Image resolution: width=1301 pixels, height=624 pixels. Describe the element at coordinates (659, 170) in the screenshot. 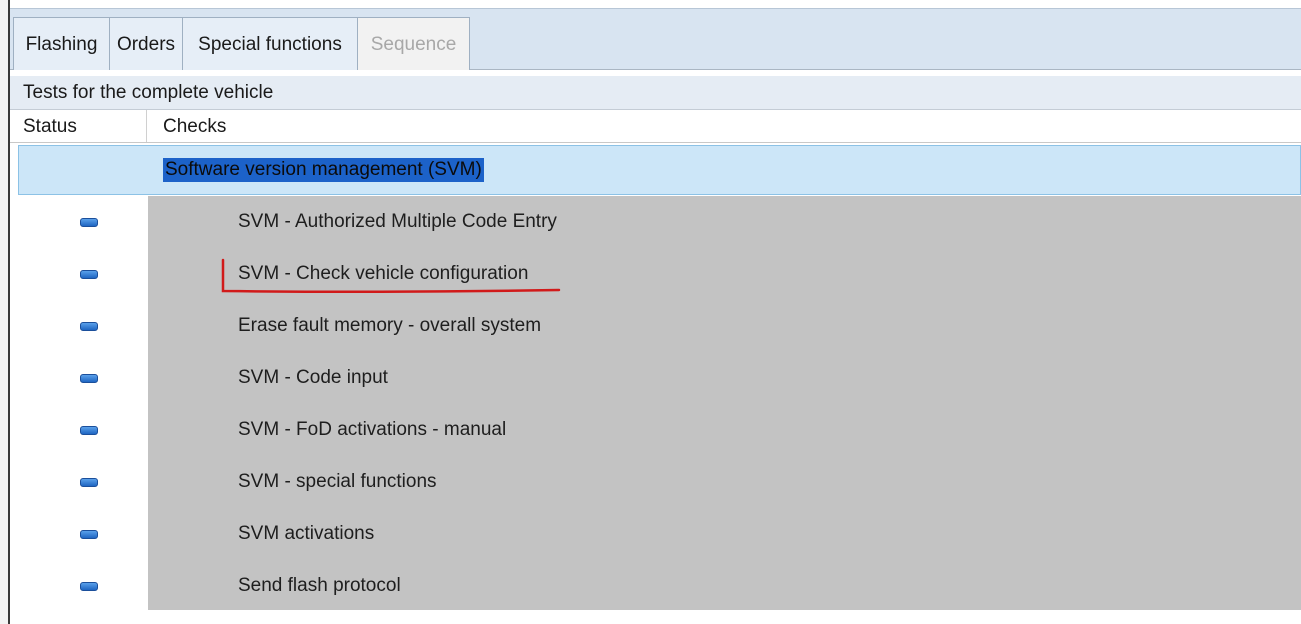

I see `group-row-svm: Software version management (SVM)` at that location.